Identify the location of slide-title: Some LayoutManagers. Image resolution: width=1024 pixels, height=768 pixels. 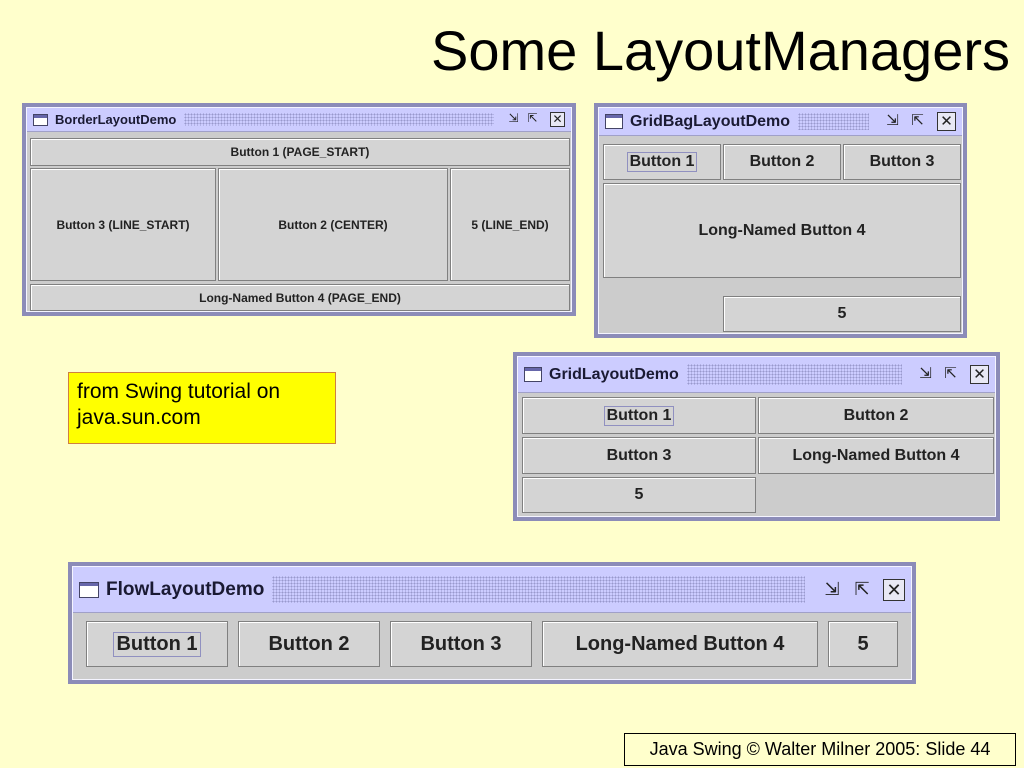
(720, 50).